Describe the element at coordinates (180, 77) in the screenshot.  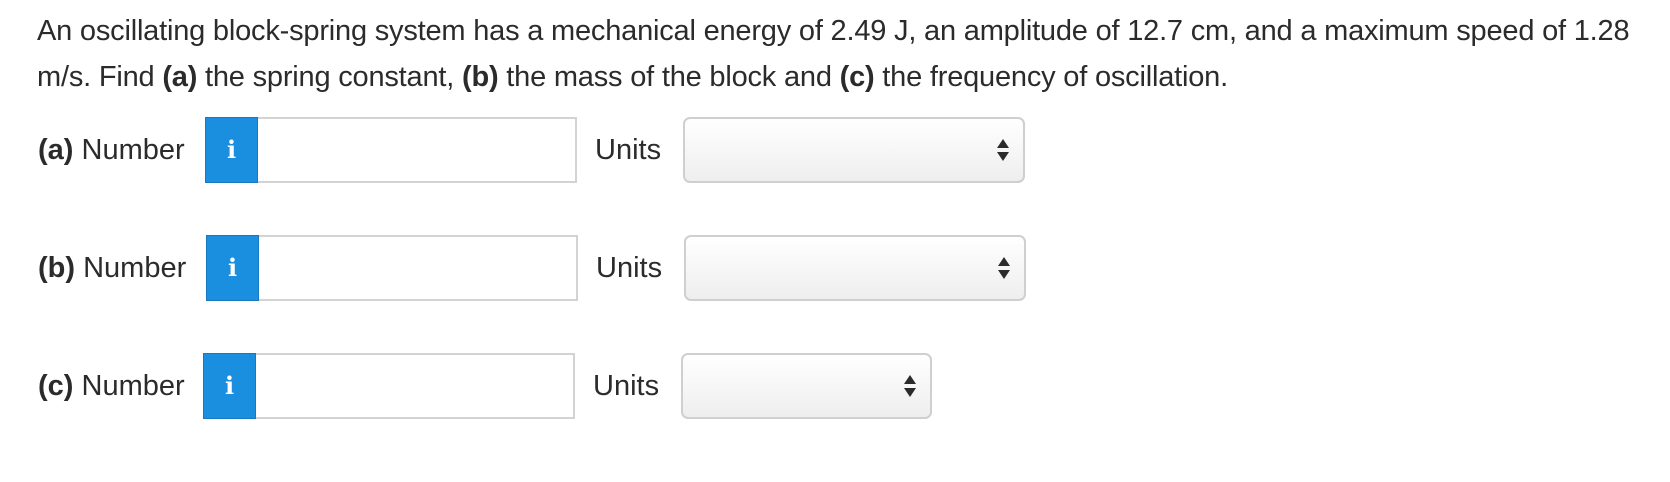
I see `part-a-tag: (a)` at that location.